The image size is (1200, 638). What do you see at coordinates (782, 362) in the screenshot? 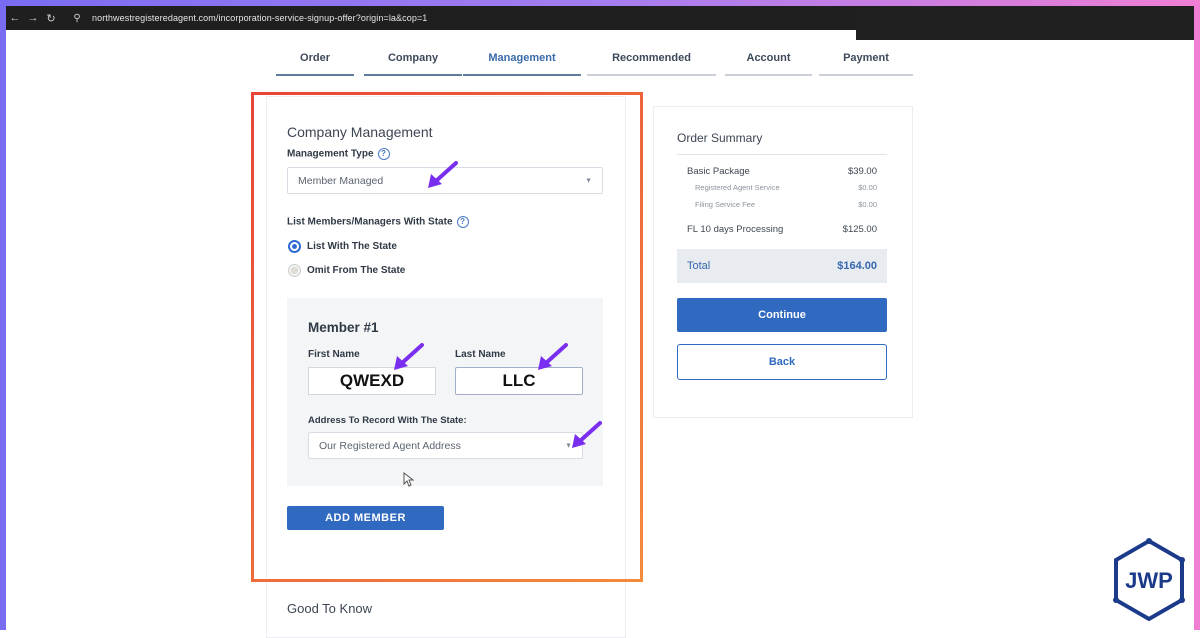
I see `back-button: Back` at bounding box center [782, 362].